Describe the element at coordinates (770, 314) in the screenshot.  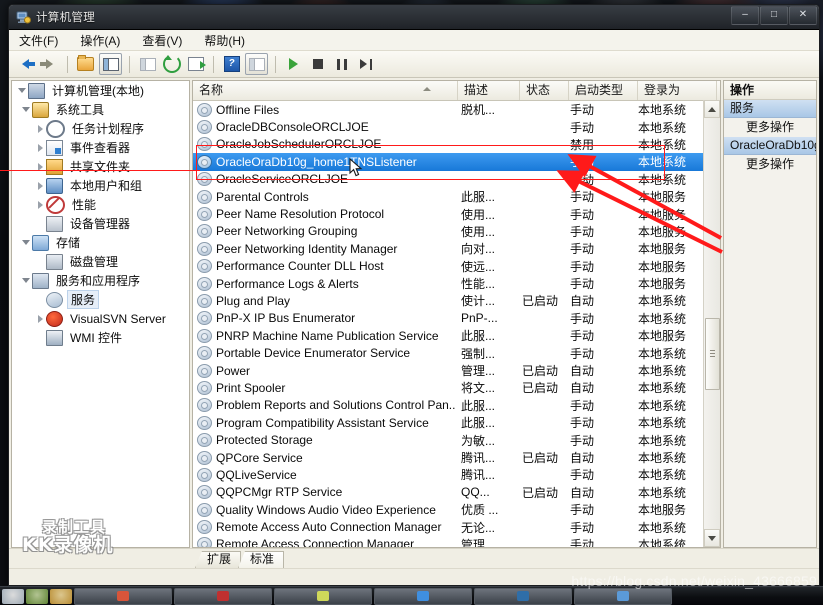
I see `actions-pane: 操作 服务 更多操作 OracleOraDb10g 更多操作` at that location.